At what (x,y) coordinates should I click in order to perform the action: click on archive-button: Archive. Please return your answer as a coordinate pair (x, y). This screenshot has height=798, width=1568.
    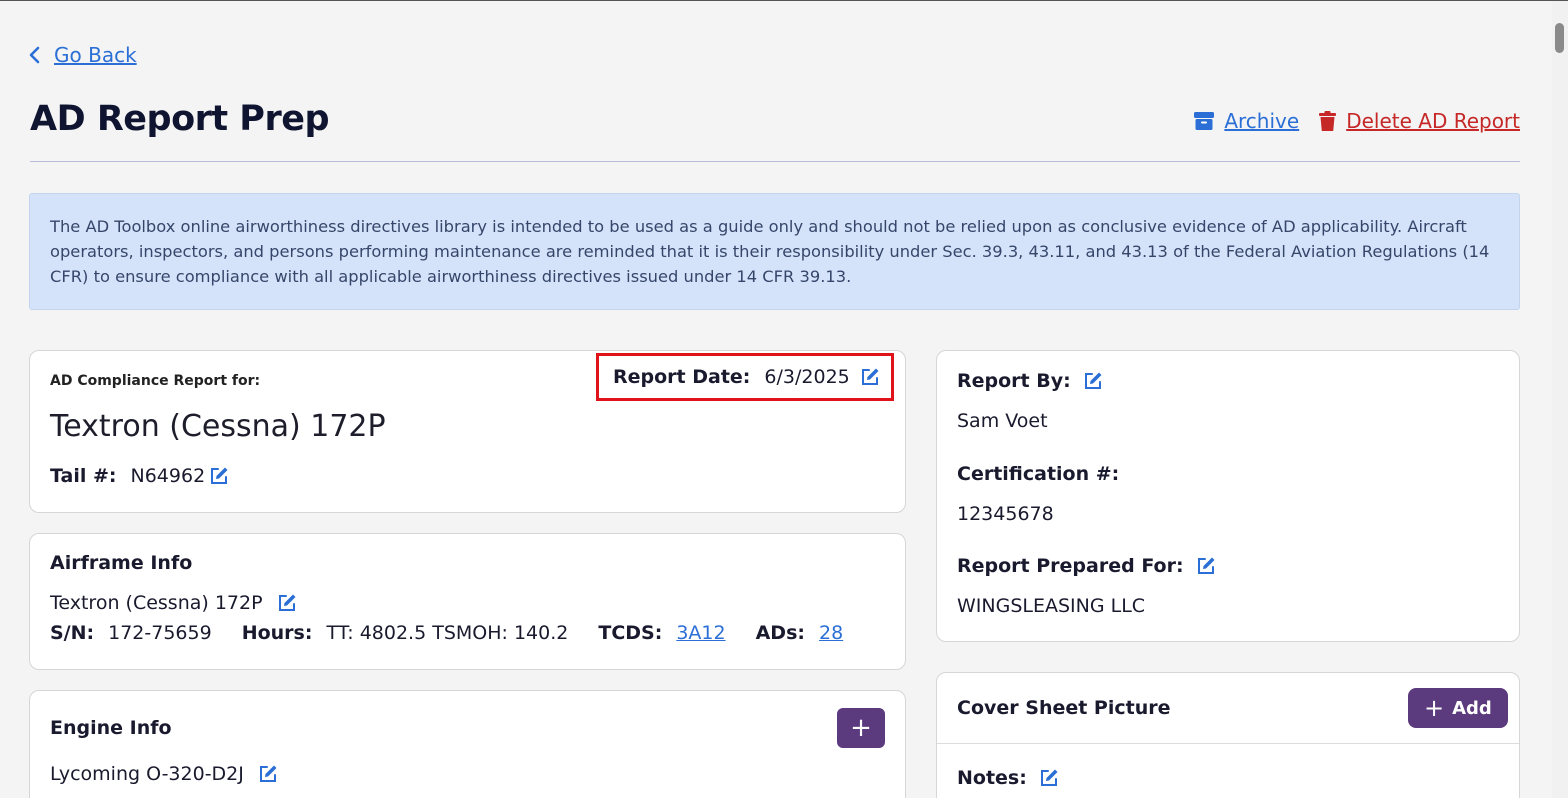
    Looking at the image, I should click on (1246, 121).